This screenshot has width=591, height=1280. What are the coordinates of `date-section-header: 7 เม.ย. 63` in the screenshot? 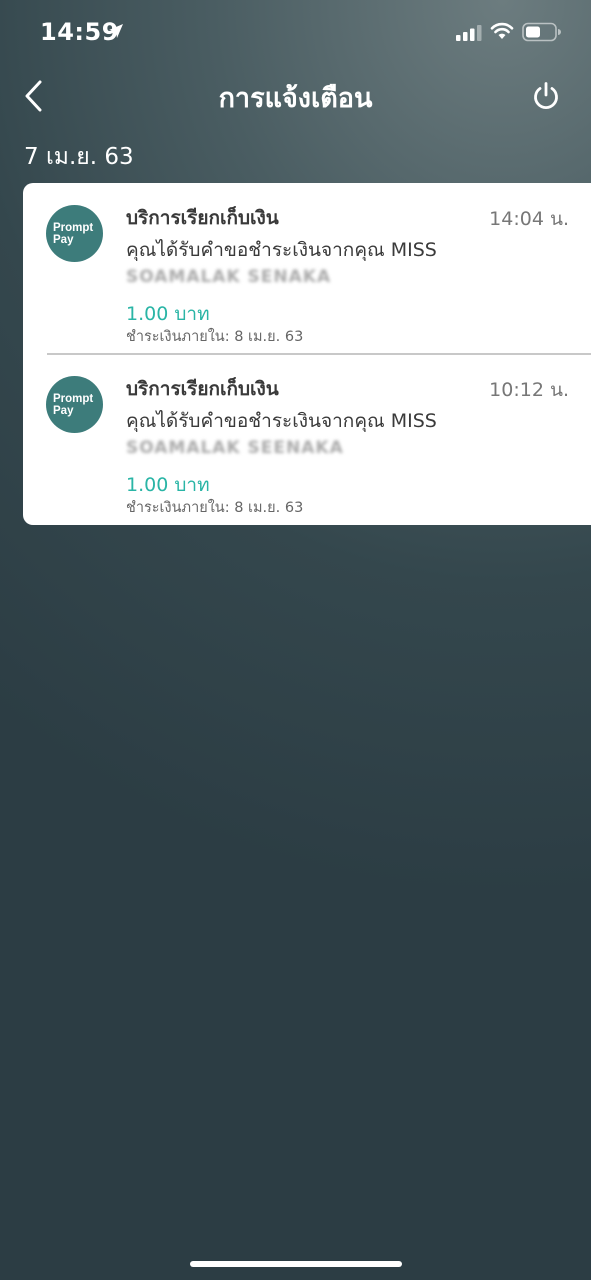 It's located at (79, 157).